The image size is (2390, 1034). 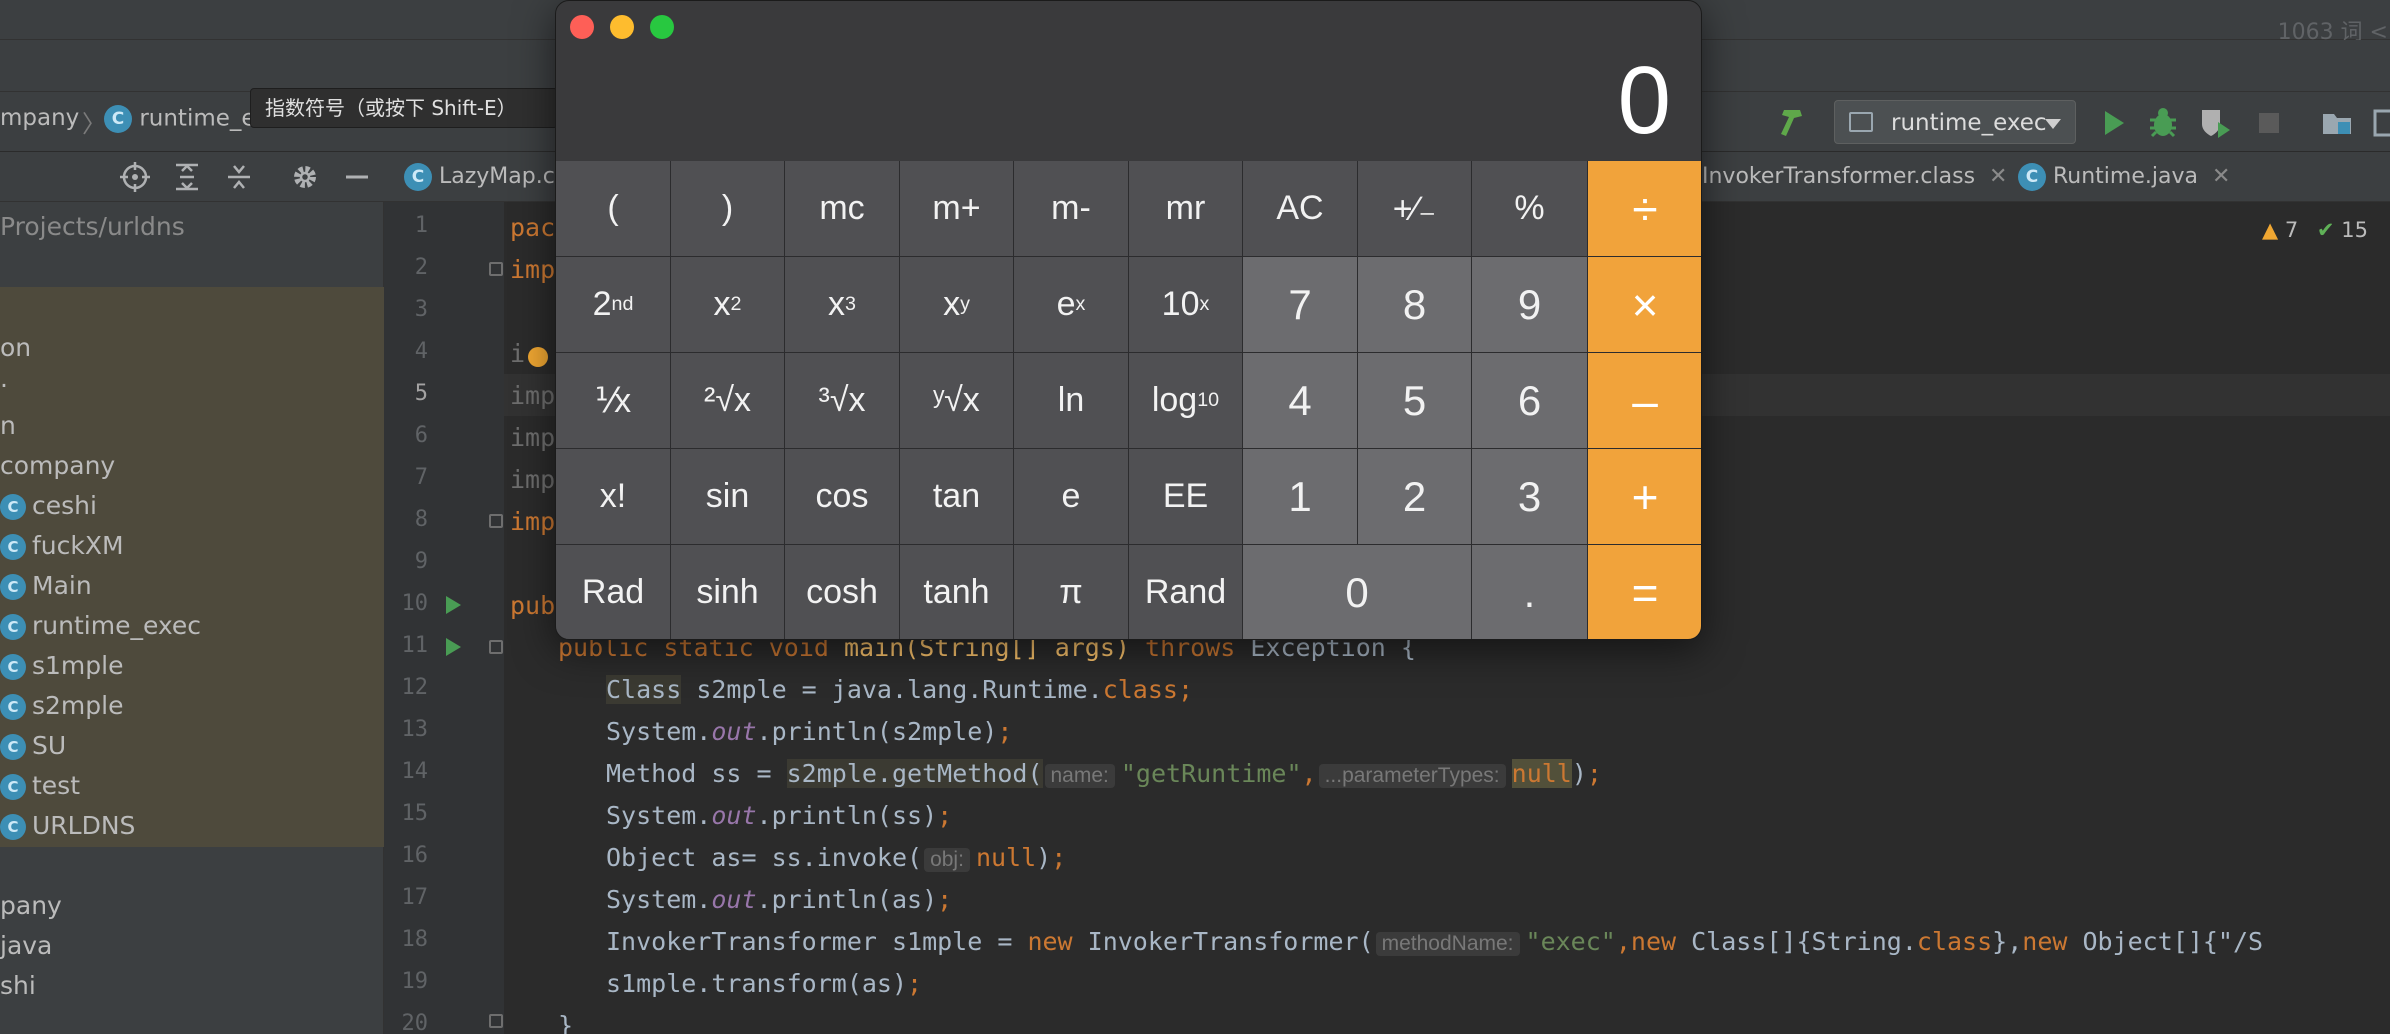 I want to click on coverage-shield-icon, so click(x=2215, y=123).